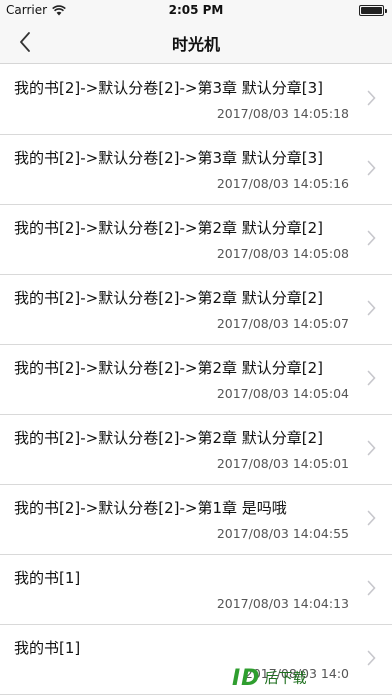 This screenshot has width=392, height=696. Describe the element at coordinates (282, 603) in the screenshot. I see `item-timestamp: 2017/08/03 14:04:13` at that location.